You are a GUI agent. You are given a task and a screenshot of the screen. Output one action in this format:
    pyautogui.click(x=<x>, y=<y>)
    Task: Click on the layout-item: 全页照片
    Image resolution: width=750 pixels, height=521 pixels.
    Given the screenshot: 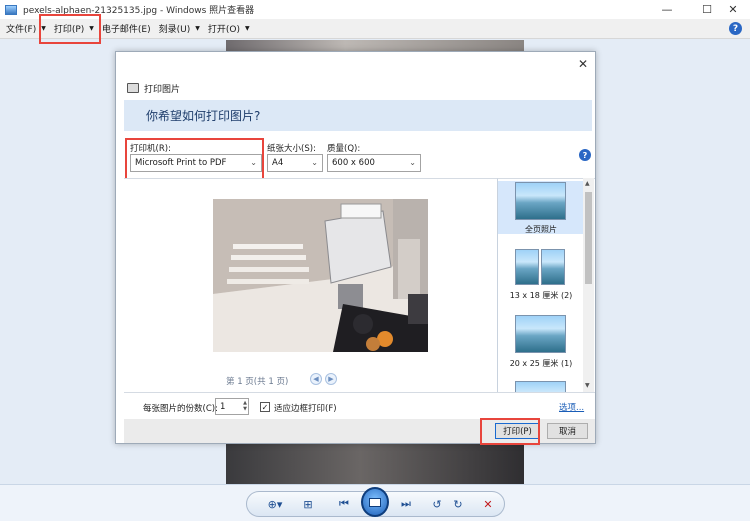 What is the action you would take?
    pyautogui.click(x=541, y=207)
    